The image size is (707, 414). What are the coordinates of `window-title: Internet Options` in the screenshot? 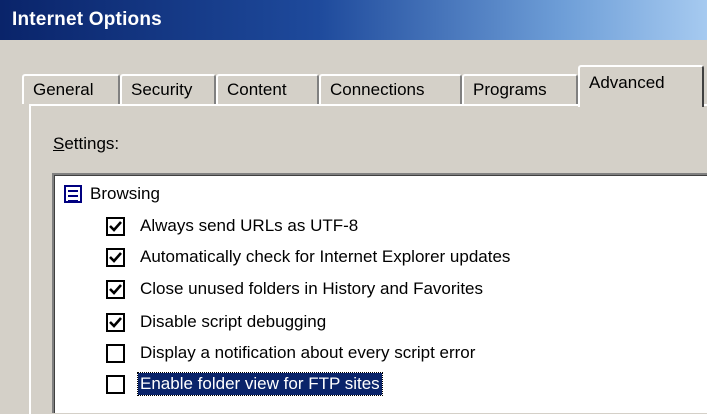 It's located at (87, 19).